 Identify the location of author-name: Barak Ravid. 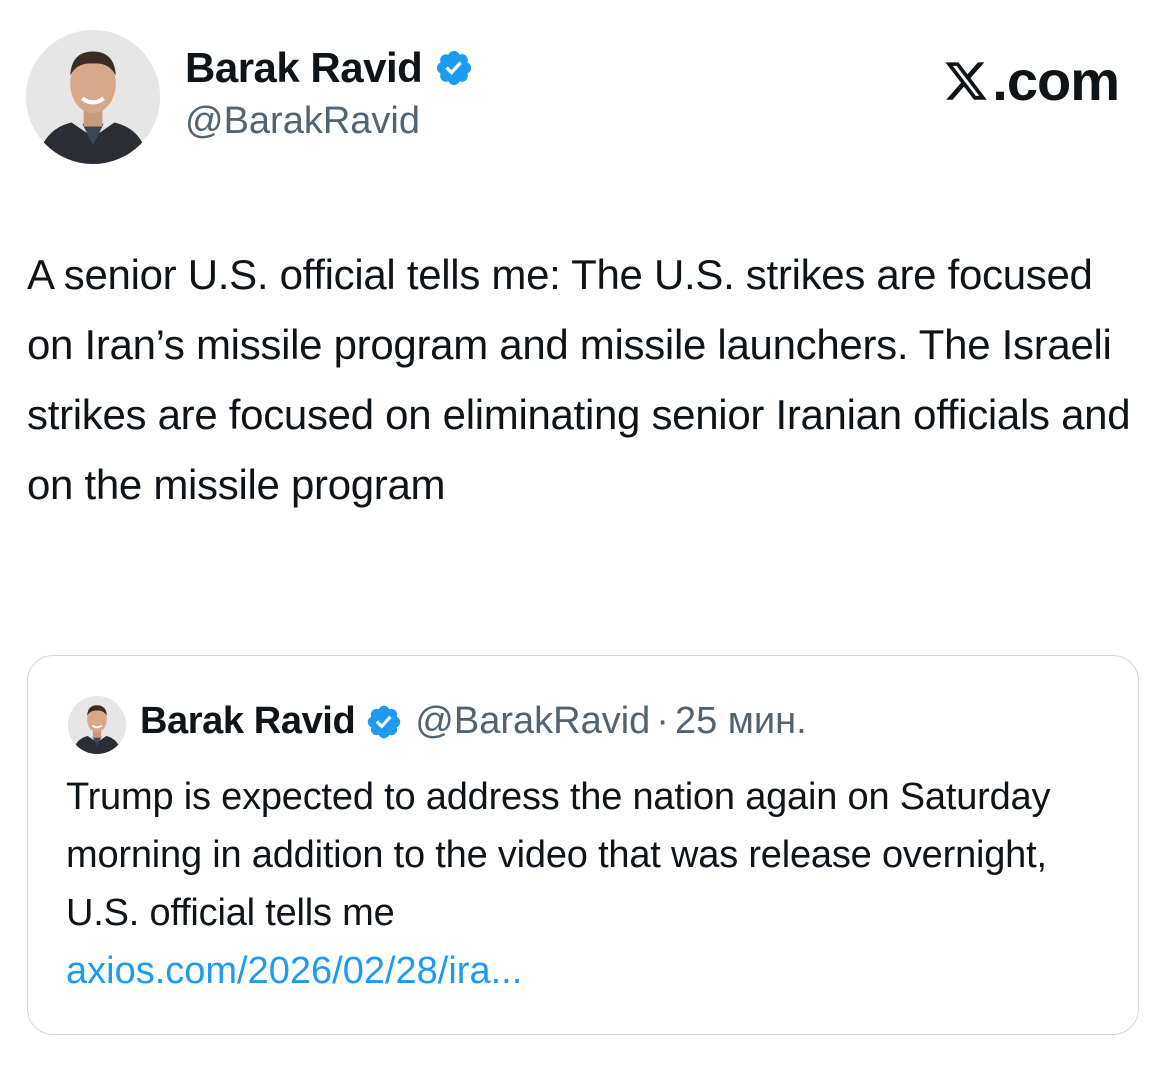
(329, 68).